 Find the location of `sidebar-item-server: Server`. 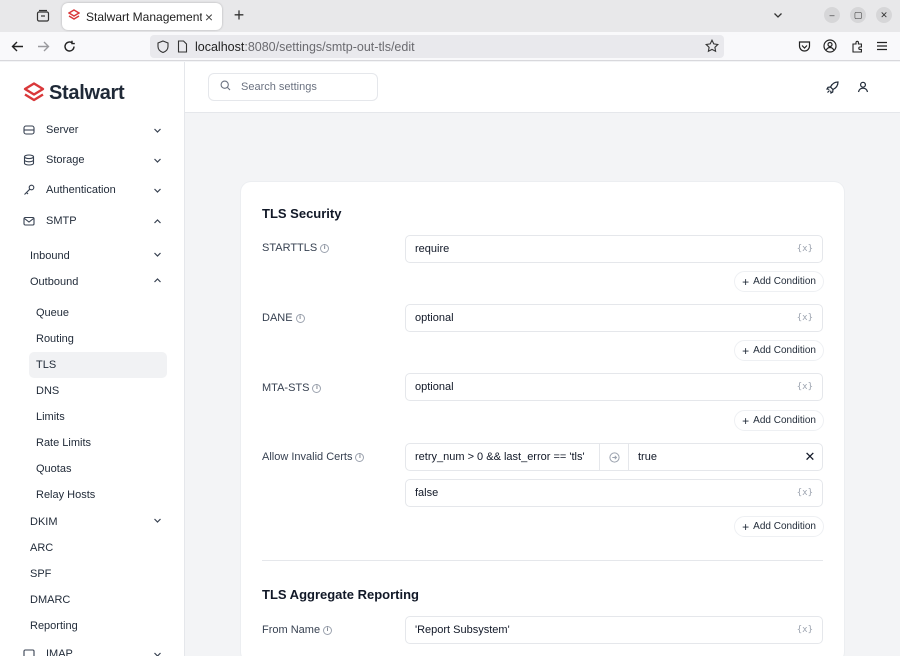

sidebar-item-server: Server is located at coordinates (92, 130).